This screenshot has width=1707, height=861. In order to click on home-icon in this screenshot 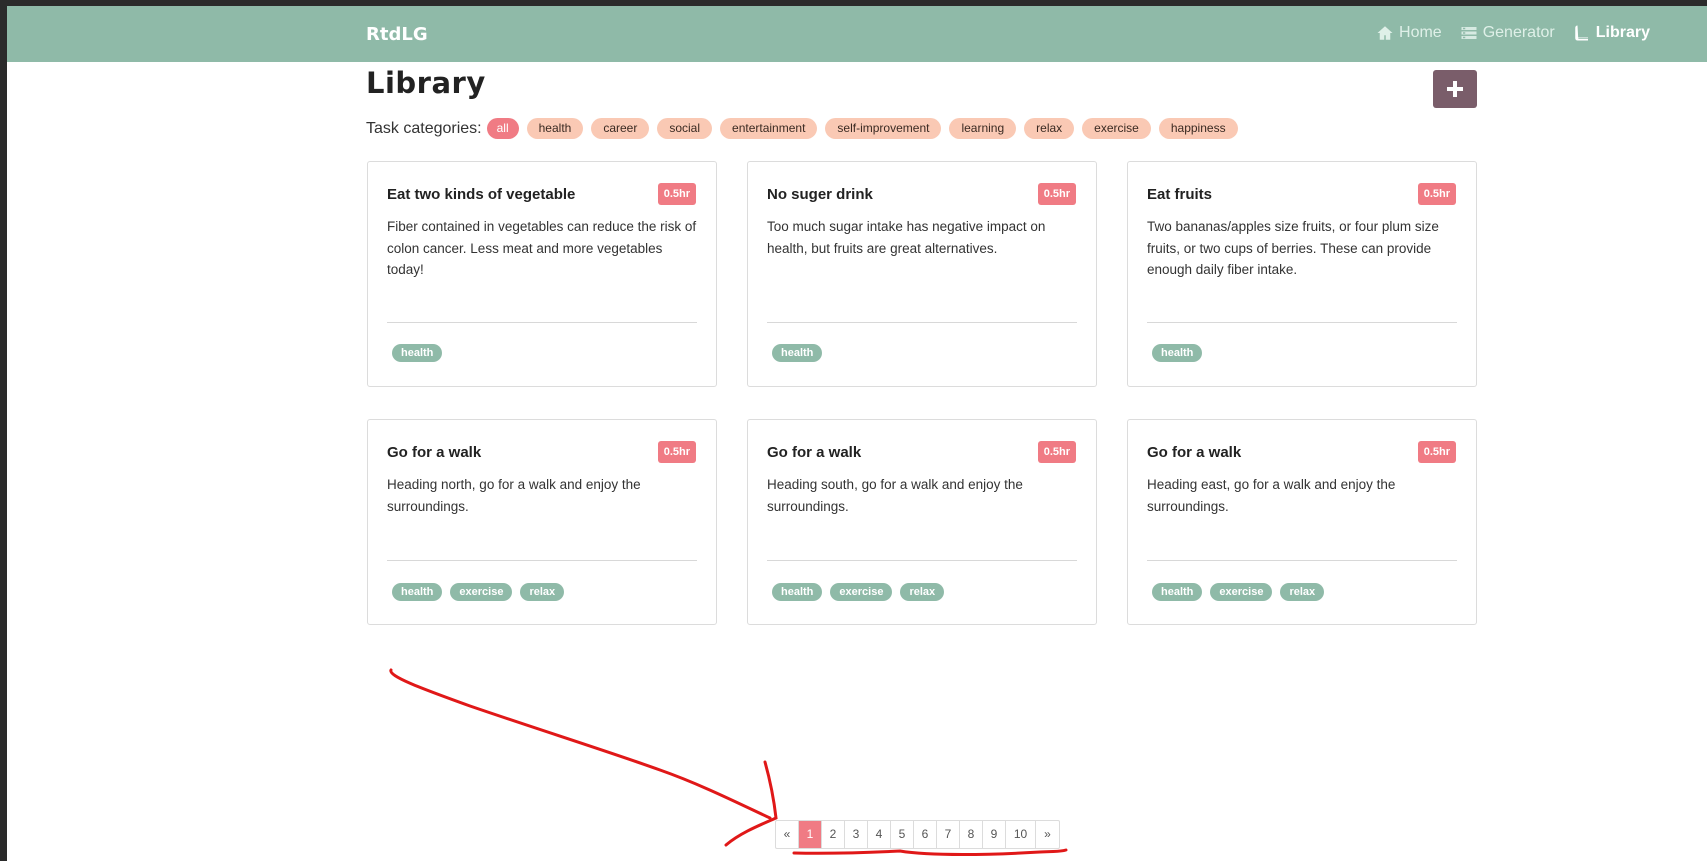, I will do `click(1385, 33)`.